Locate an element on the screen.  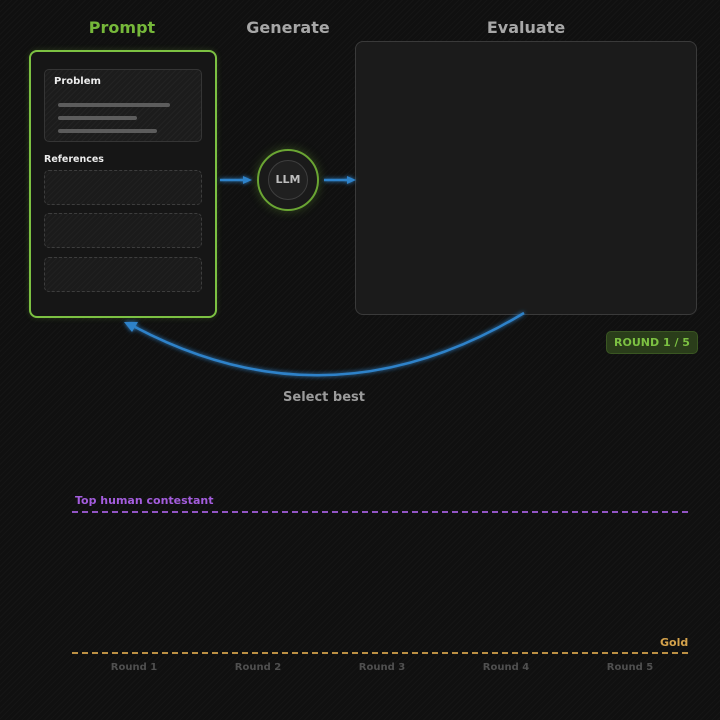
prompt-panel: Problem References is located at coordinates (123, 184).